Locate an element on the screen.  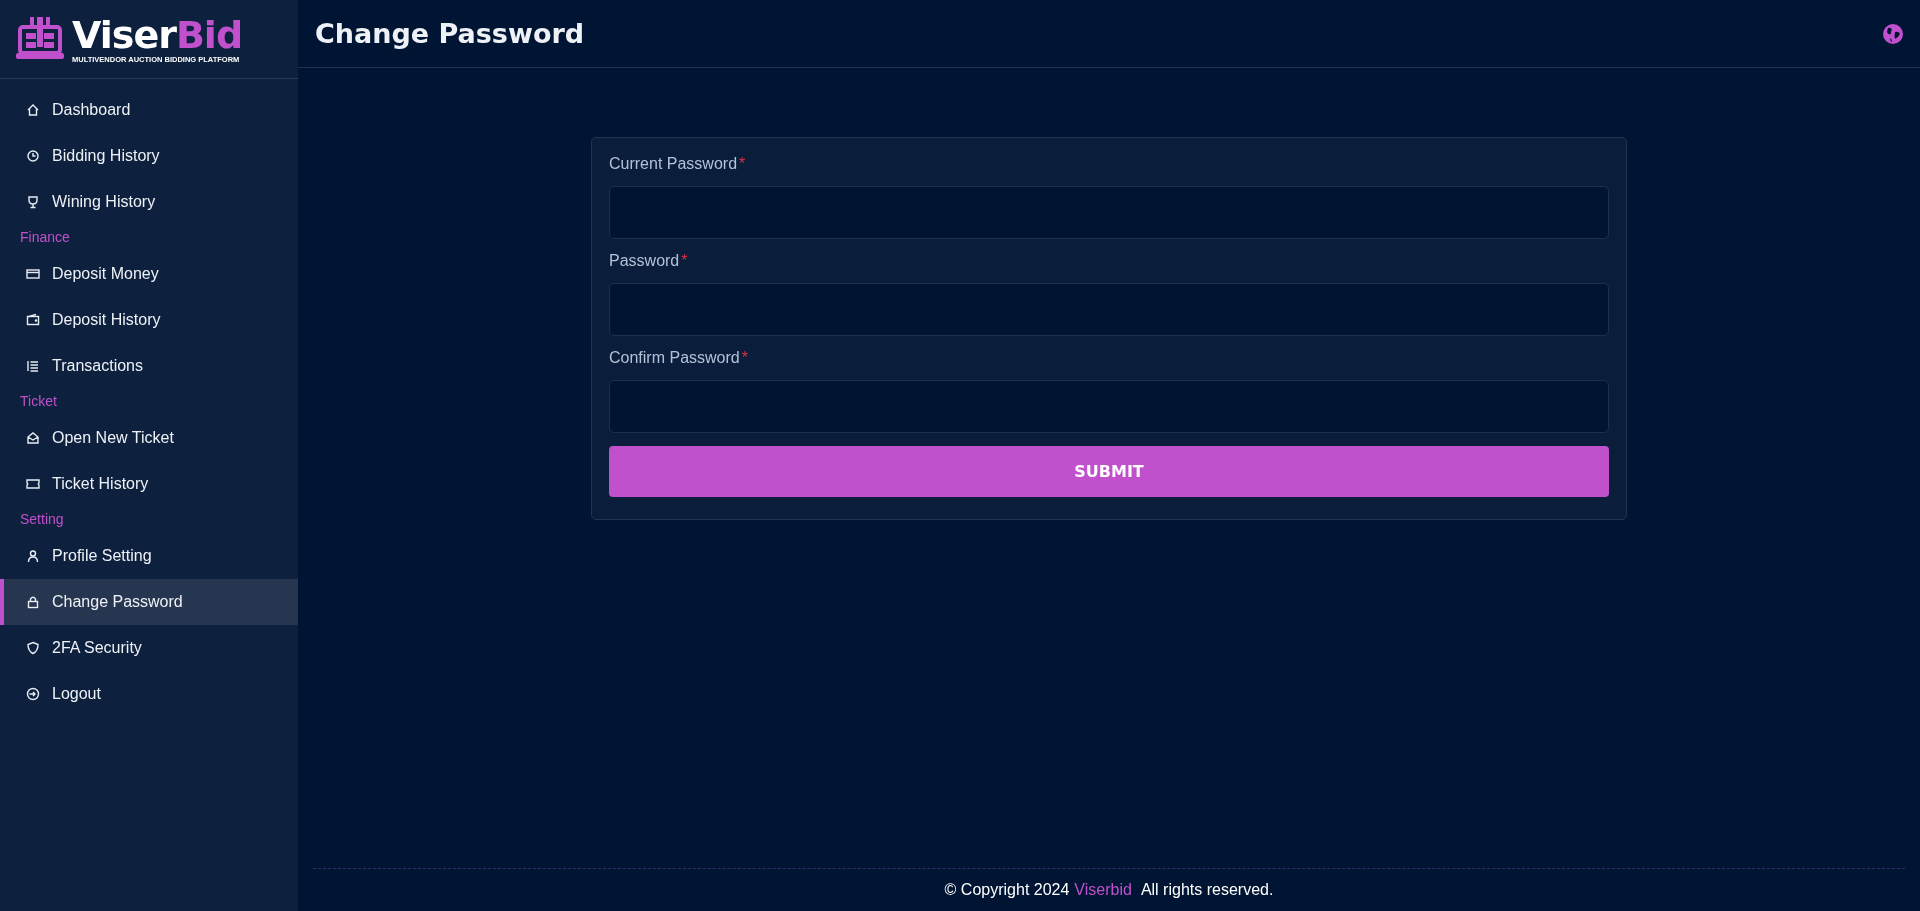
wallet-icon is located at coordinates (33, 320).